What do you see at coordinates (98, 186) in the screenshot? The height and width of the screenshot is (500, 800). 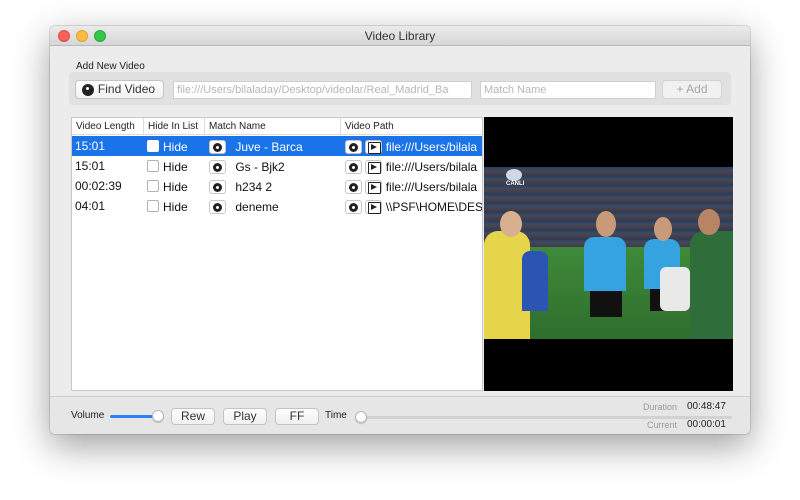 I see `video-length-cell: 00:02:39` at bounding box center [98, 186].